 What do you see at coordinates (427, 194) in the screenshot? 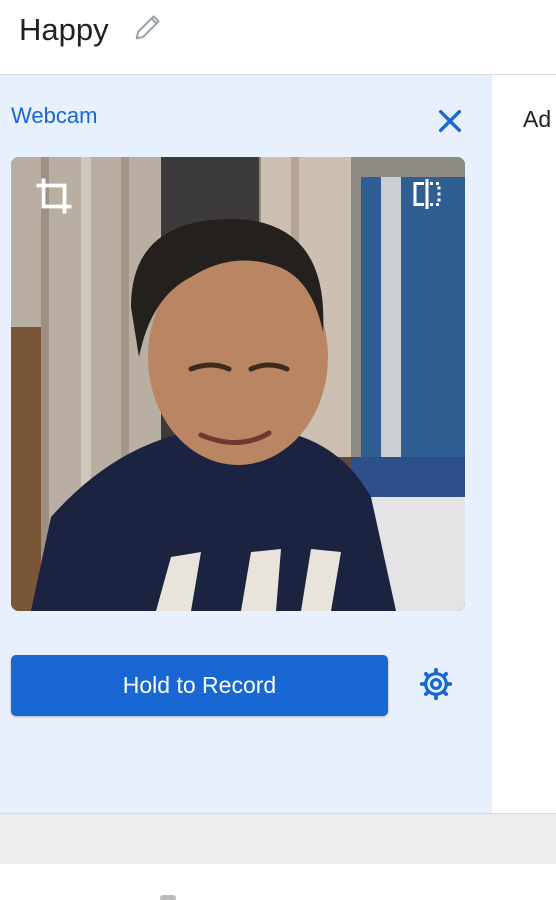
I see `flip-horizontal-icon` at bounding box center [427, 194].